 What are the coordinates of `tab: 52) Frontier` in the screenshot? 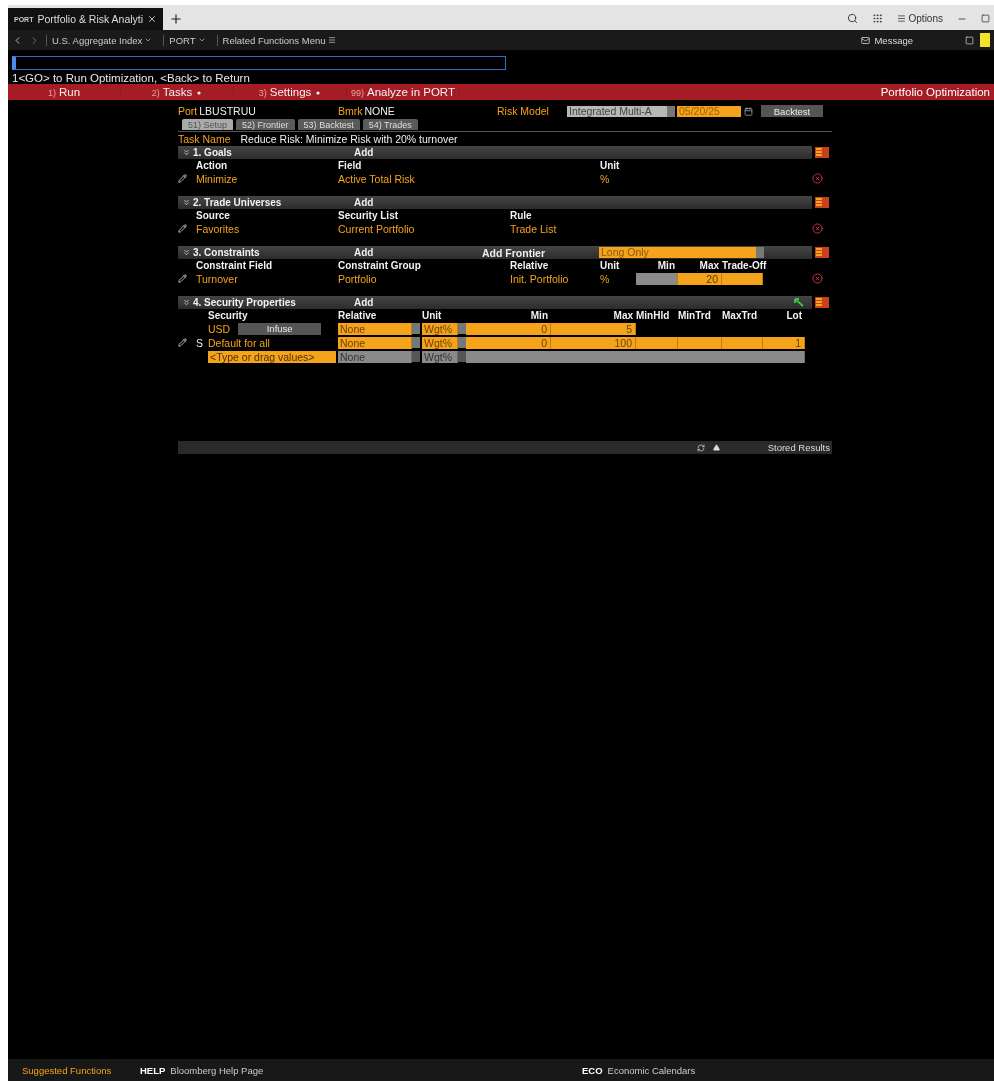 It's located at (265, 124).